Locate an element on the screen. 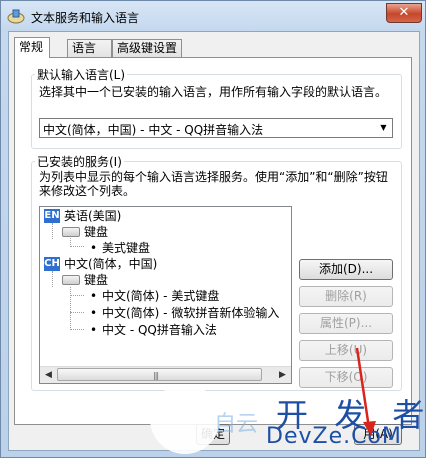 This screenshot has width=426, height=458. tab-general: 常规 is located at coordinates (32, 47).